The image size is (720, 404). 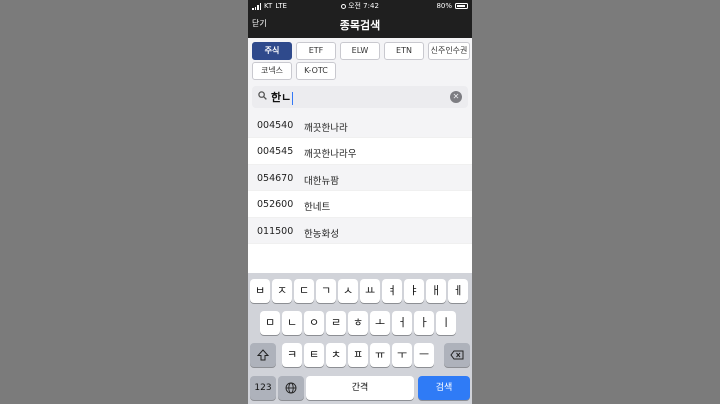 I want to click on key: ㅏ, so click(x=424, y=323).